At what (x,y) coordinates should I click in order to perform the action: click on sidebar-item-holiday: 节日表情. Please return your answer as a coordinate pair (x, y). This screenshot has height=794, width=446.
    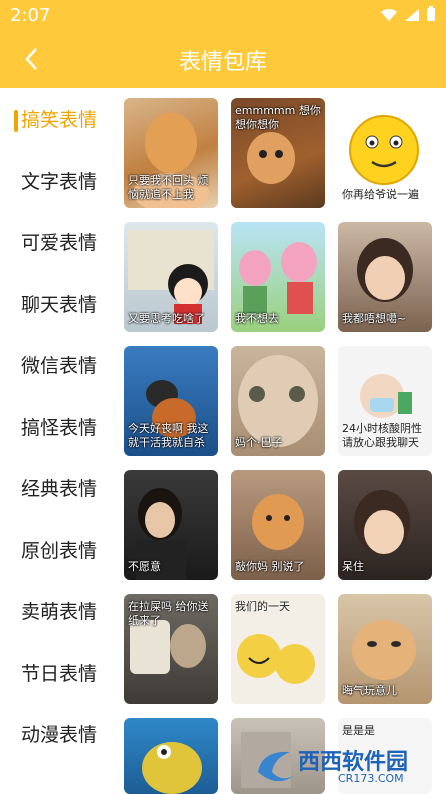
    Looking at the image, I should click on (59, 673).